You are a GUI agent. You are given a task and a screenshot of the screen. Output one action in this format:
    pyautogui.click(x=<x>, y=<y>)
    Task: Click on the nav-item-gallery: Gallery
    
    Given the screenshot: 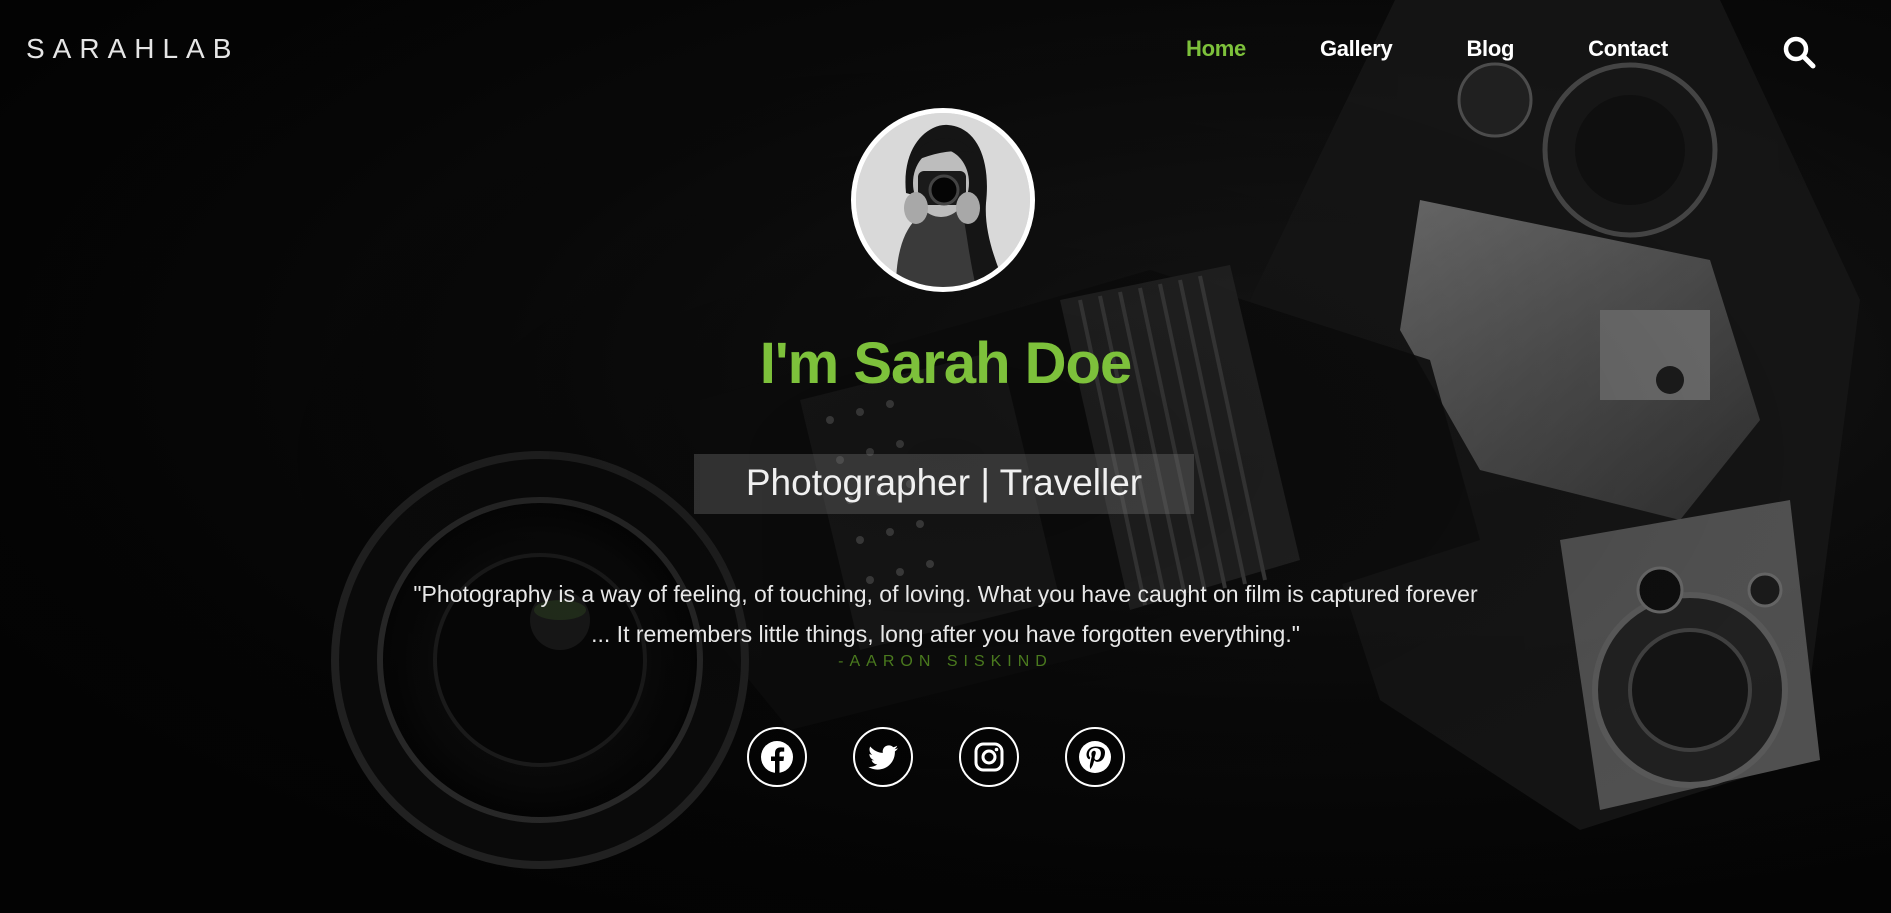 What is the action you would take?
    pyautogui.click(x=1356, y=49)
    